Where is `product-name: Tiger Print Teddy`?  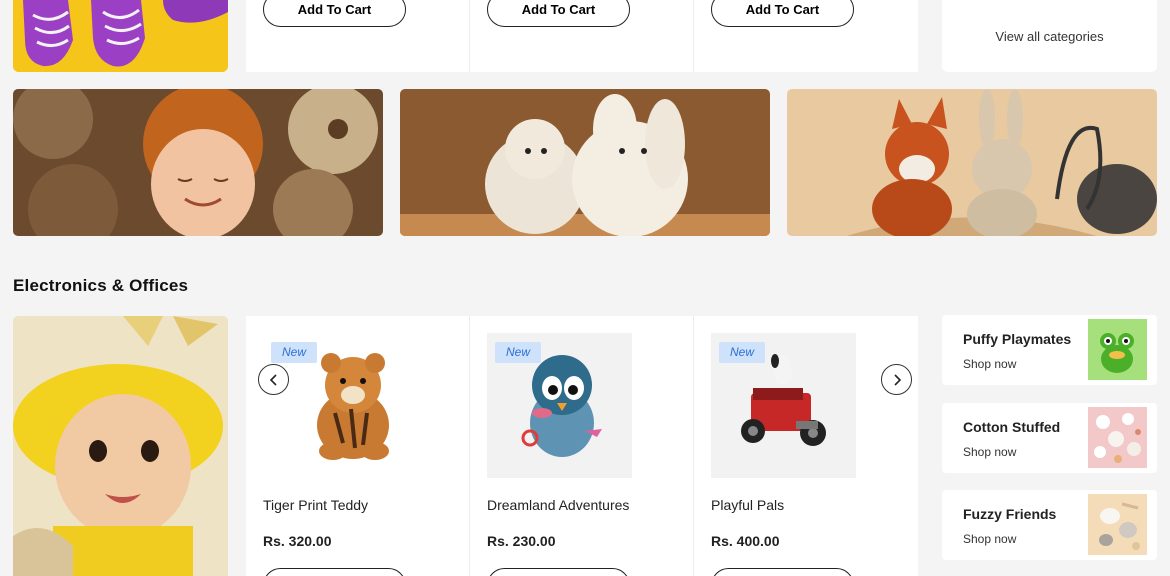
product-name: Tiger Print Teddy is located at coordinates (315, 505).